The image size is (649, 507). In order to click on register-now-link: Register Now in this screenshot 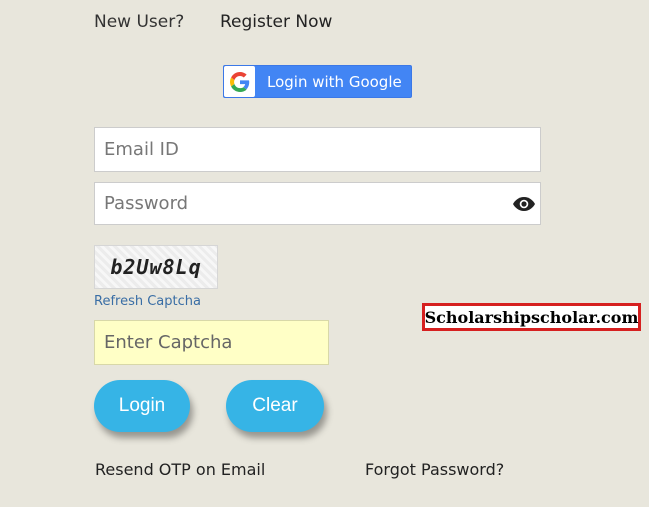, I will do `click(276, 22)`.